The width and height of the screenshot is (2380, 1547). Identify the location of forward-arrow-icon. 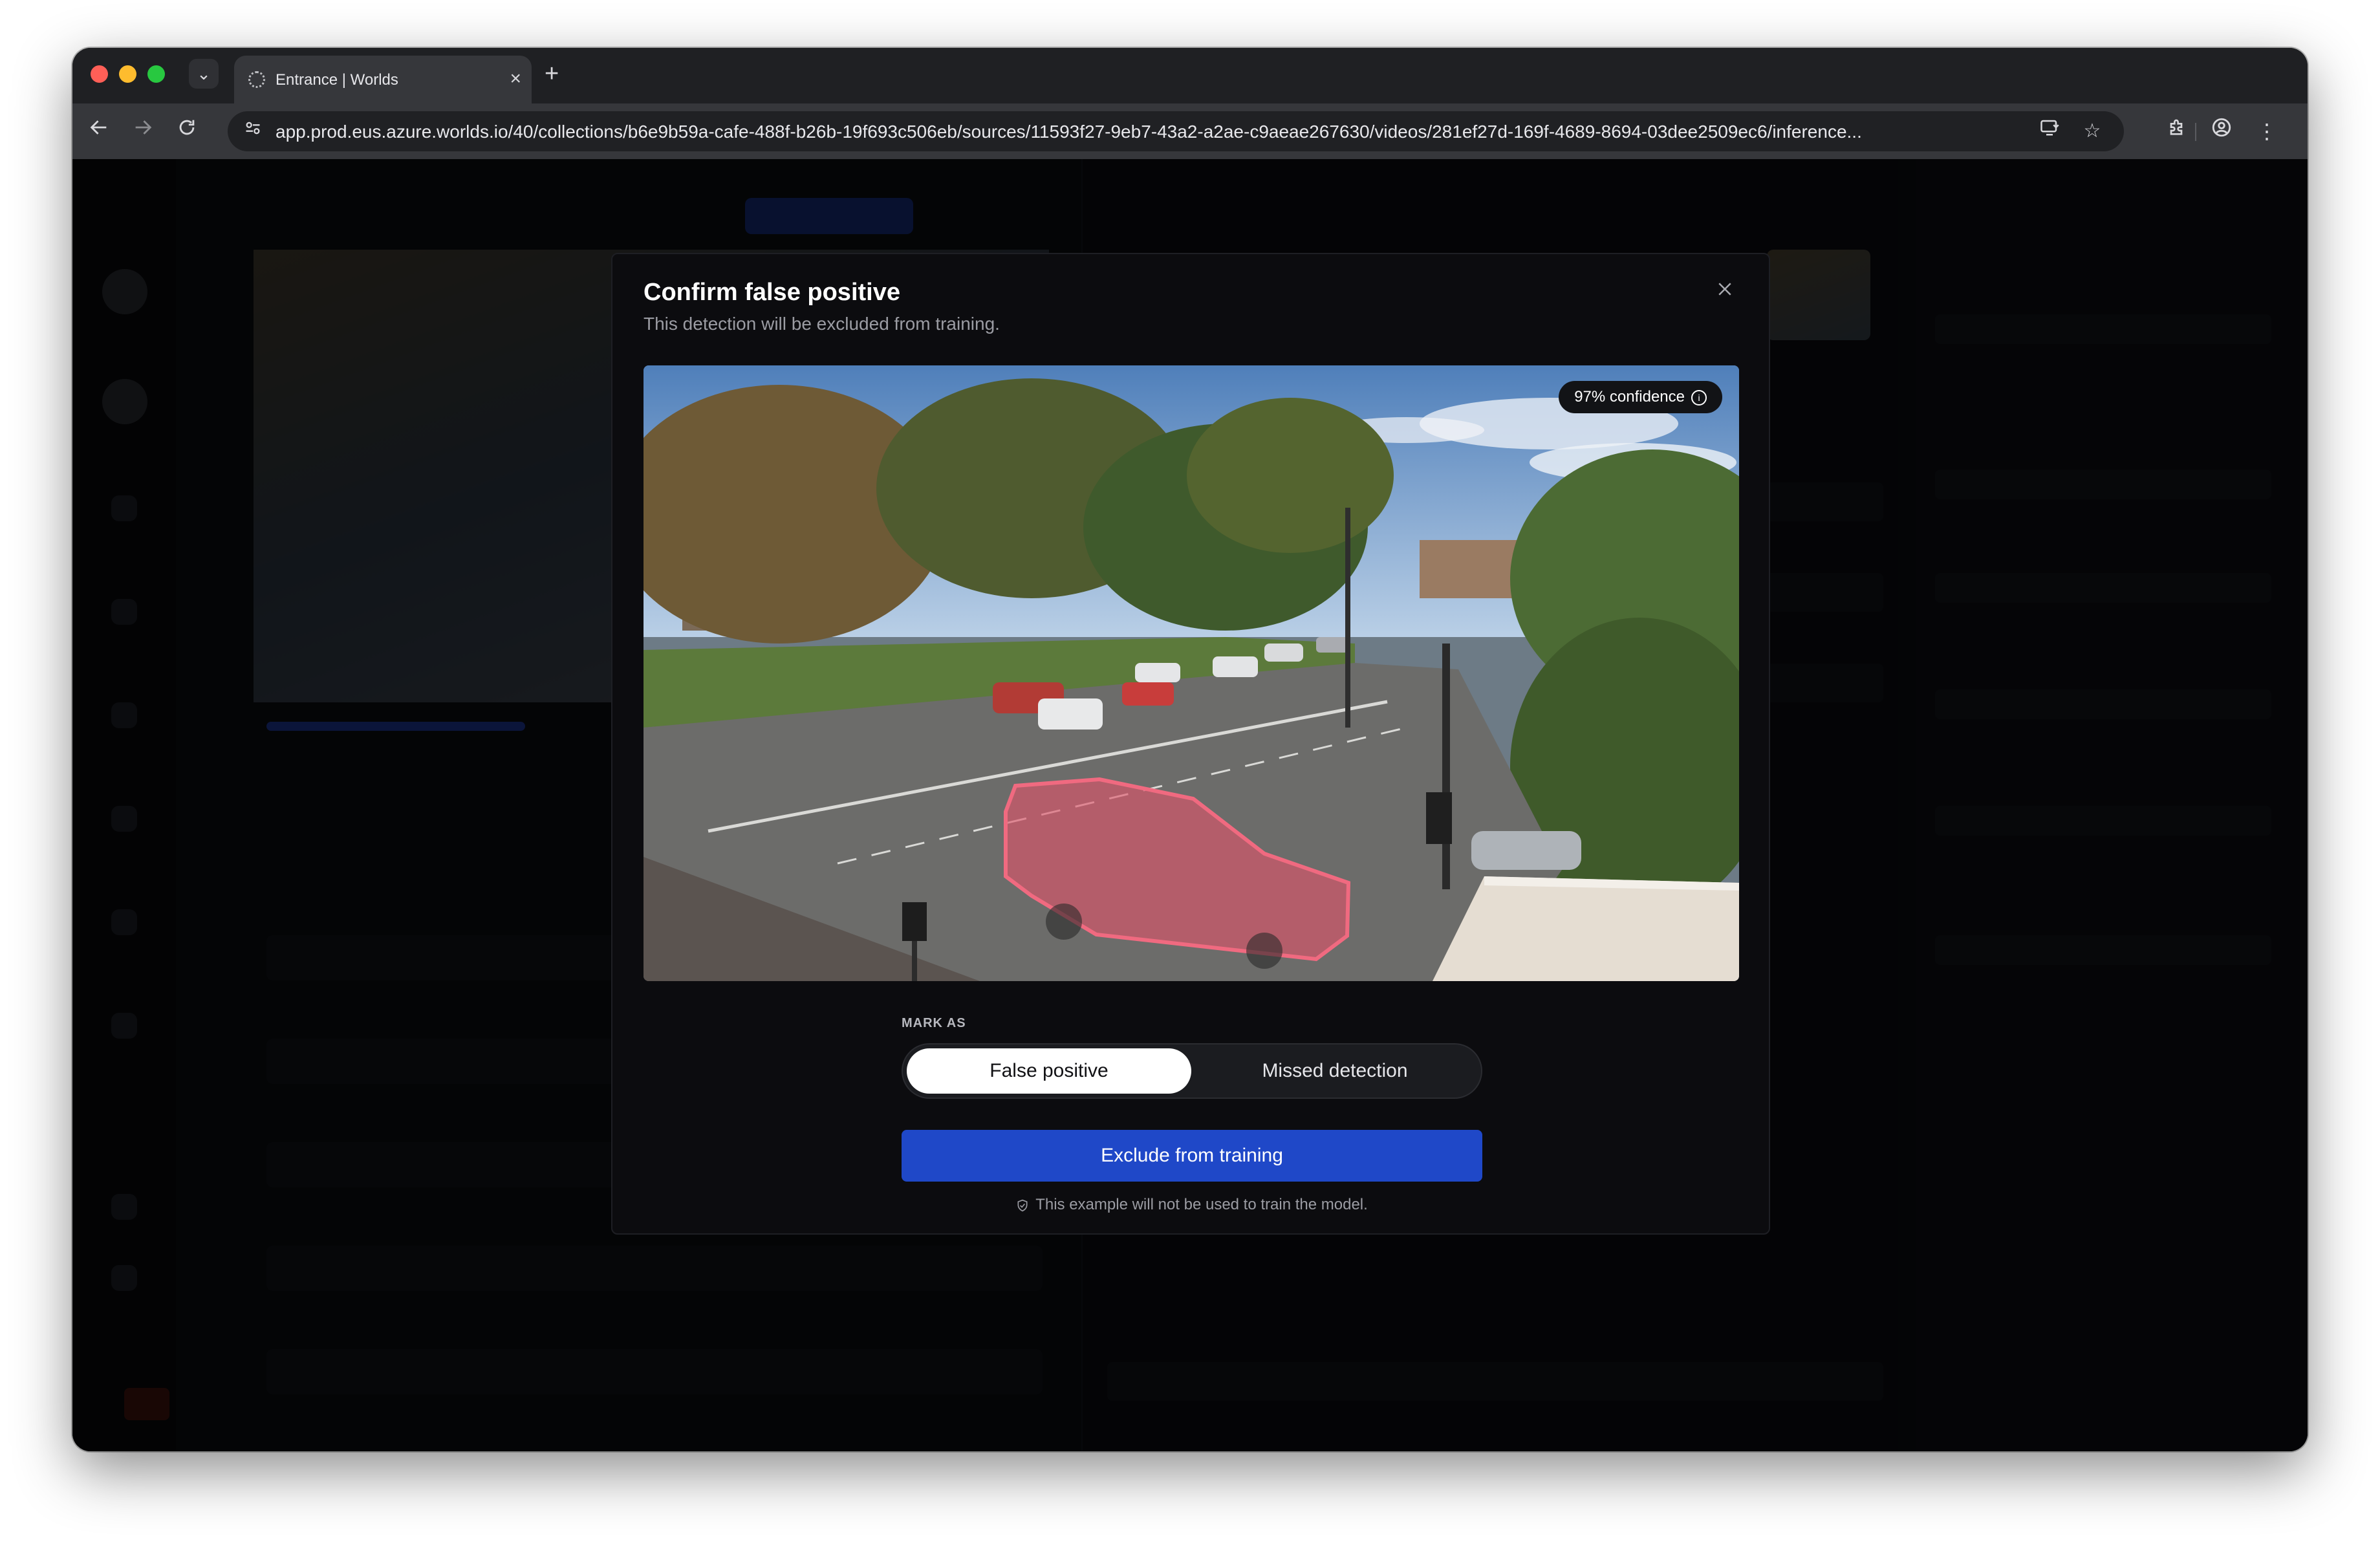
(143, 131).